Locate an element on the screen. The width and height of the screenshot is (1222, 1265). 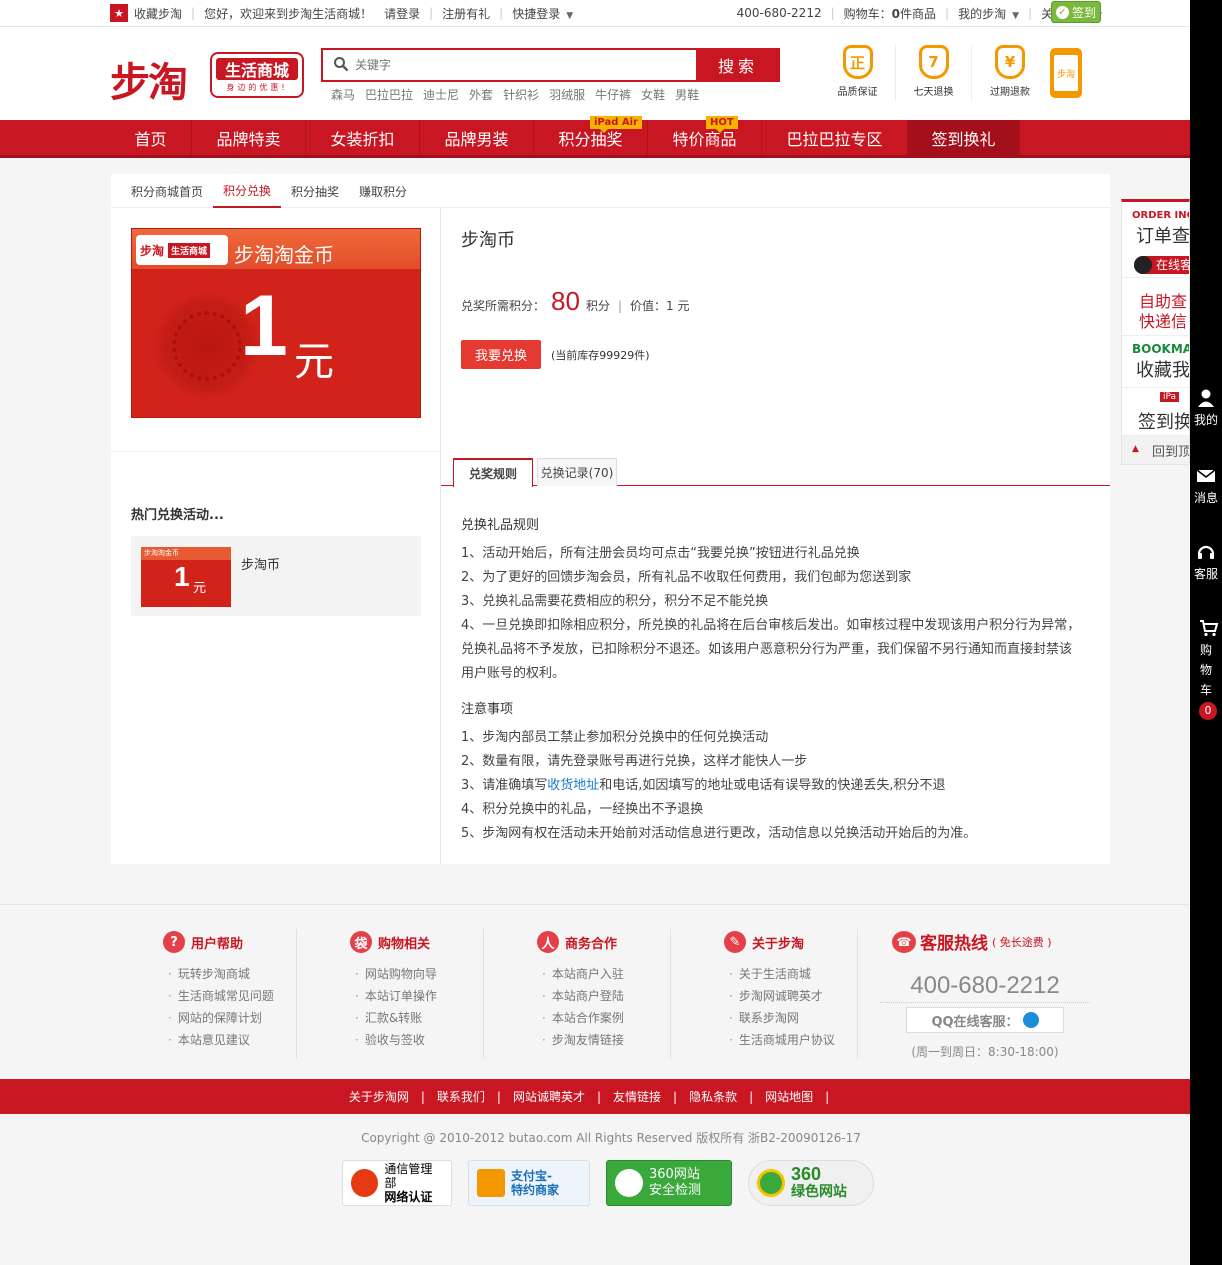
guarantee-seven-day: 7 七天退换 is located at coordinates (934, 73).